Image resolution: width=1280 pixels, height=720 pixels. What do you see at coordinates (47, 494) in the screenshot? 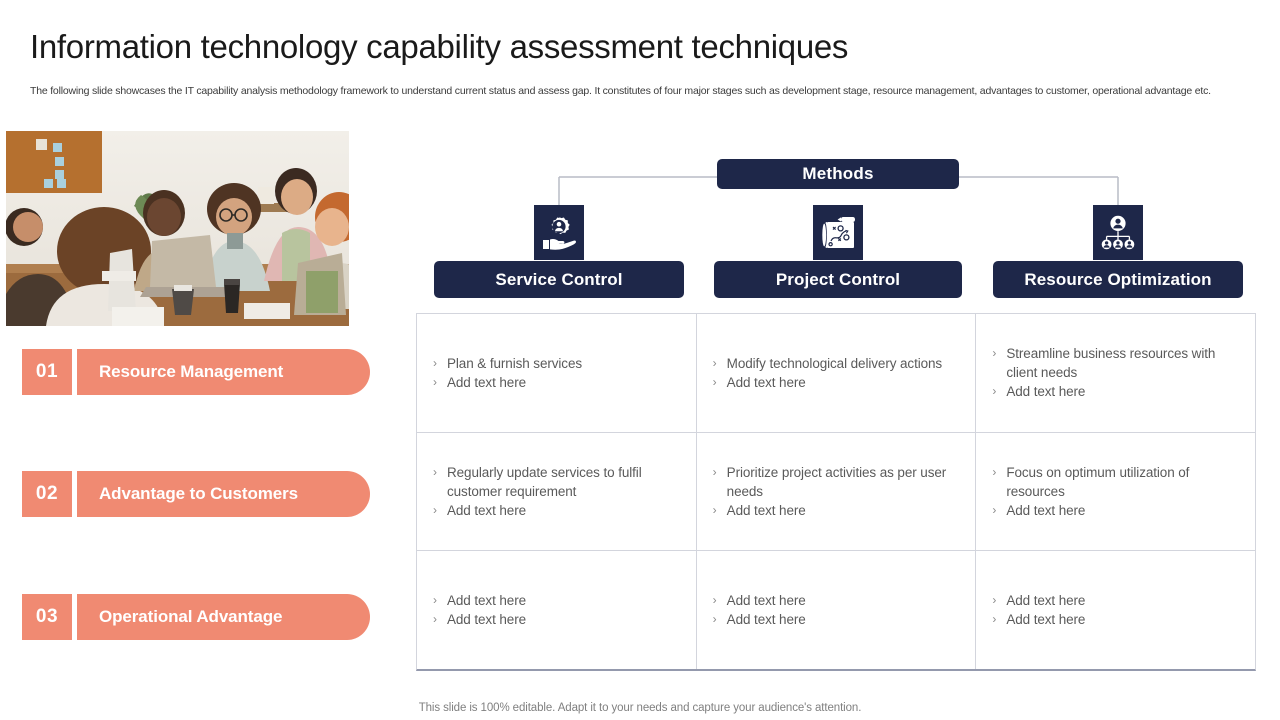
I see `step-number: 02` at bounding box center [47, 494].